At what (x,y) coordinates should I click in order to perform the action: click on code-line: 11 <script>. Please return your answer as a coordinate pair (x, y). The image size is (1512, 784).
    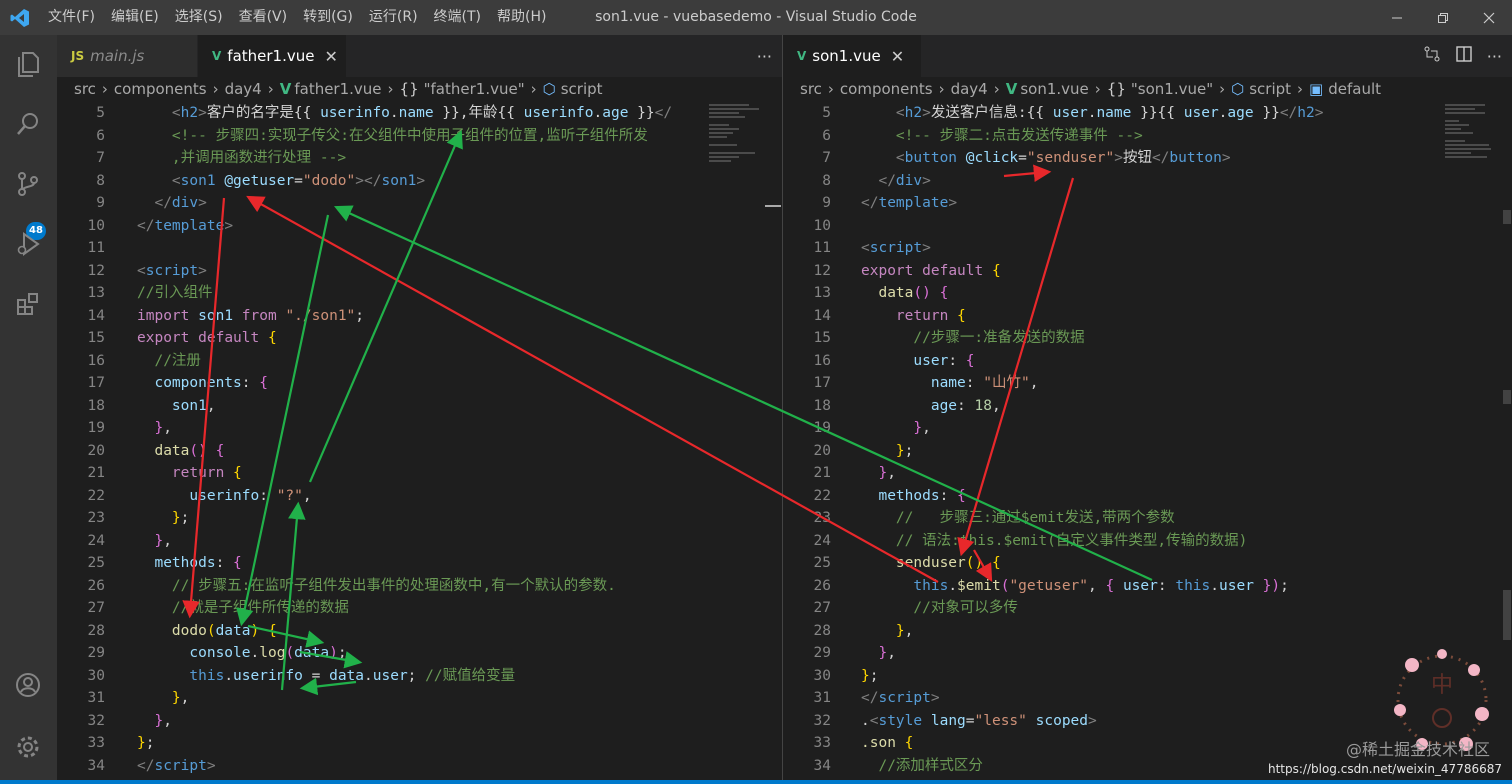
    Looking at the image, I should click on (1147, 248).